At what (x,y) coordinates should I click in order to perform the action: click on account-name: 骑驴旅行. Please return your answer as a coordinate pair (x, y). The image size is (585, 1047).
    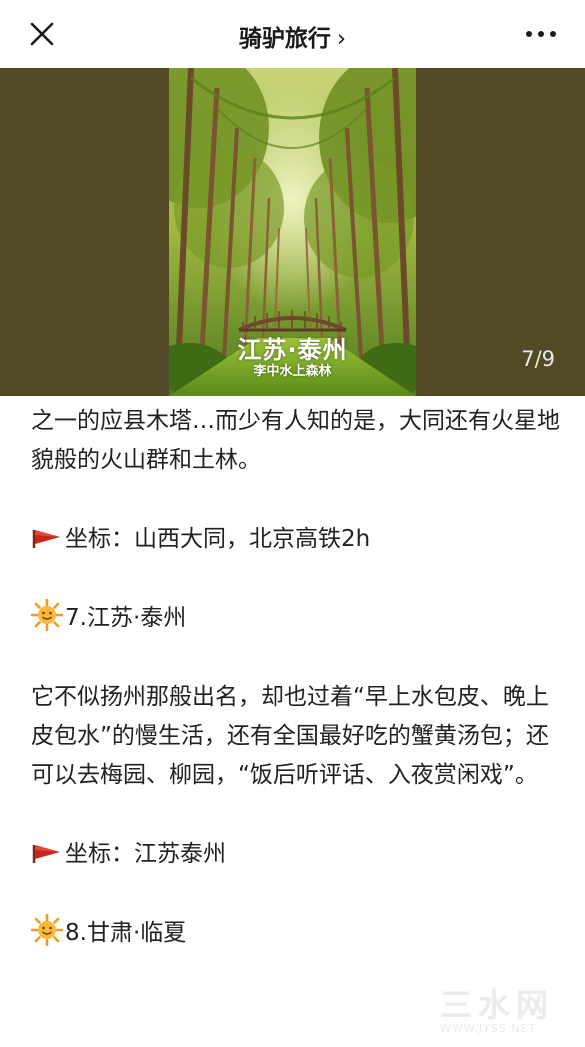
    Looking at the image, I should click on (284, 39).